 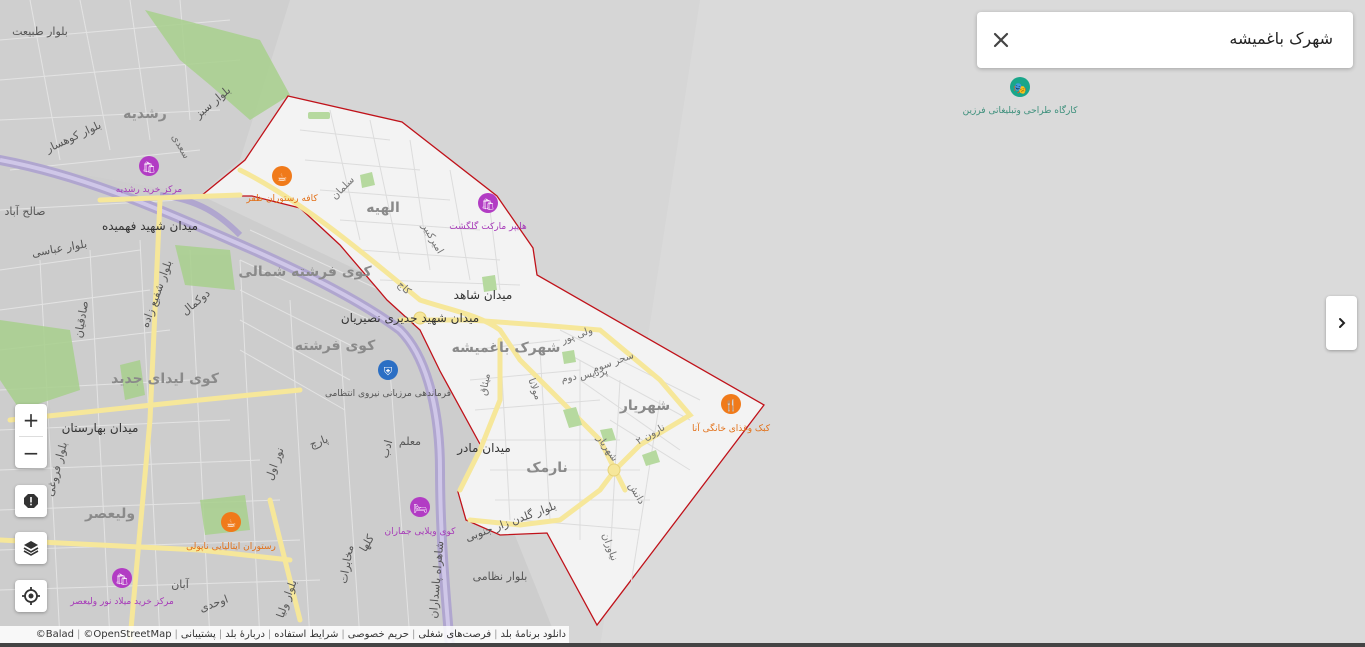 What do you see at coordinates (198, 634) in the screenshot?
I see `footer-link-support: پشتیبانی` at bounding box center [198, 634].